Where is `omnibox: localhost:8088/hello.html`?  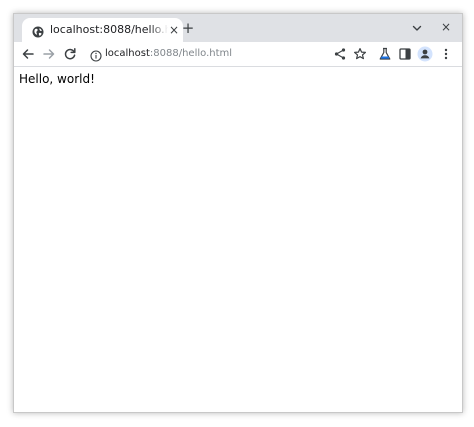 omnibox: localhost:8088/hello.html is located at coordinates (229, 54).